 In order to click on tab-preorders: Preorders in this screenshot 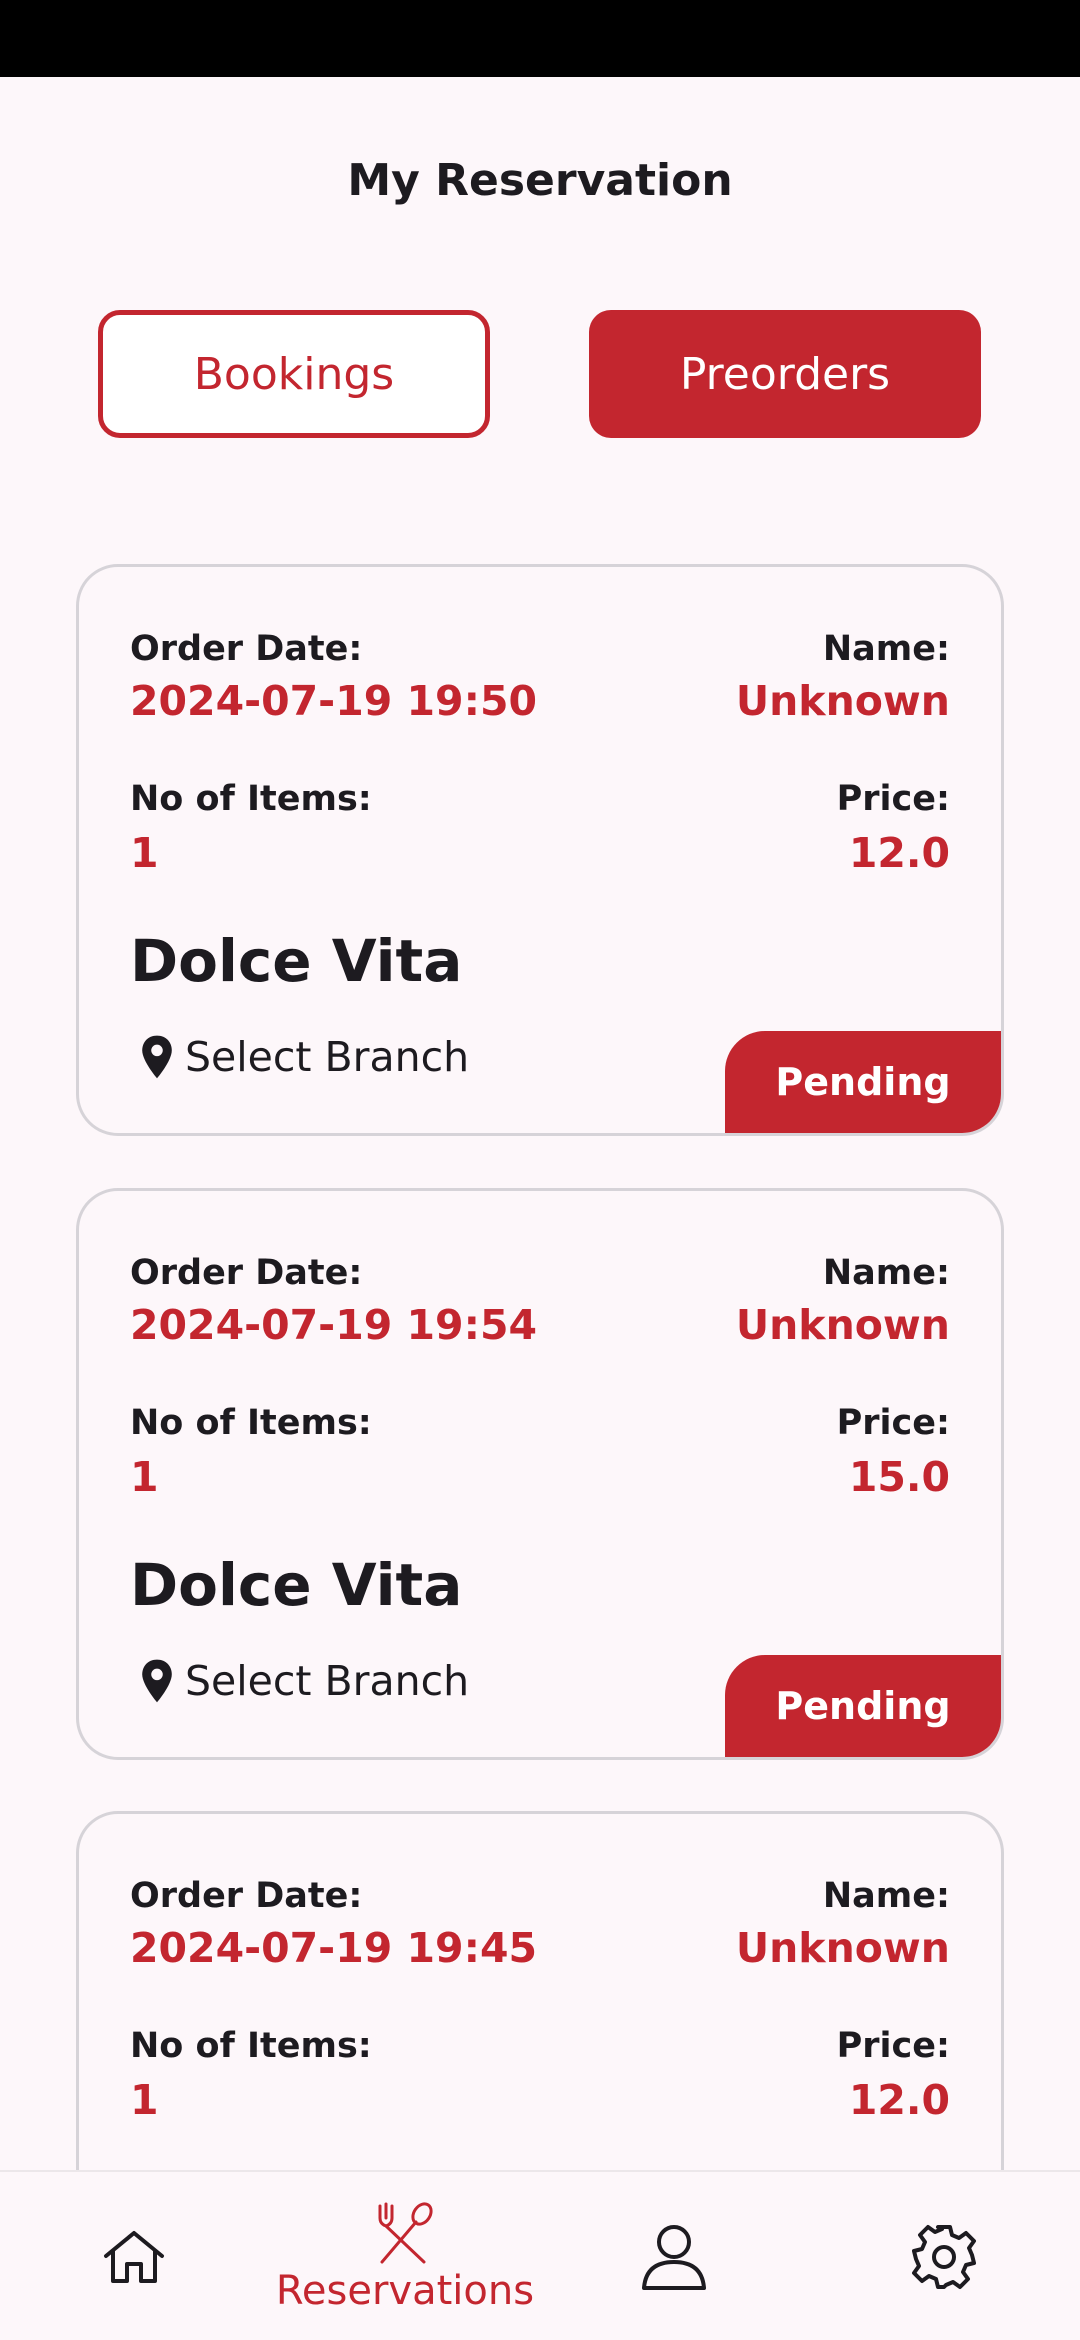, I will do `click(785, 374)`.